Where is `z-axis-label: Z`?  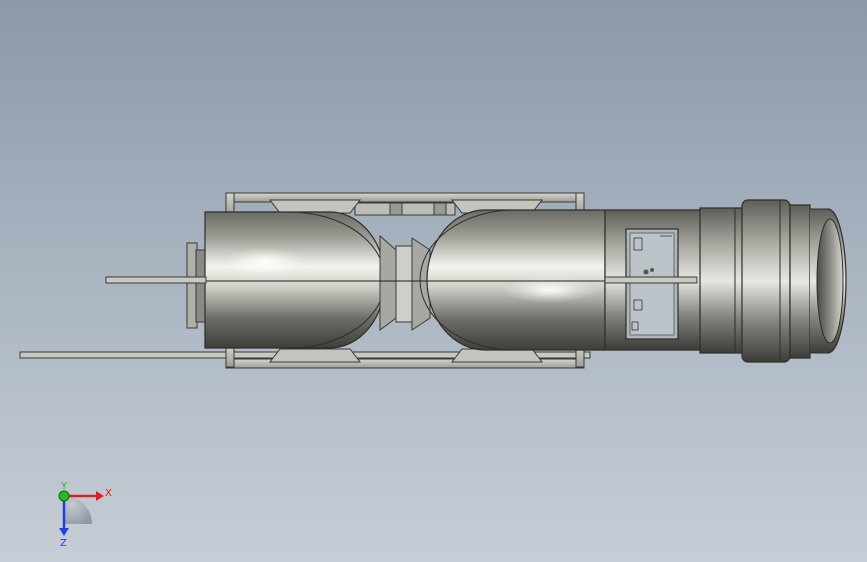 z-axis-label: Z is located at coordinates (63, 543).